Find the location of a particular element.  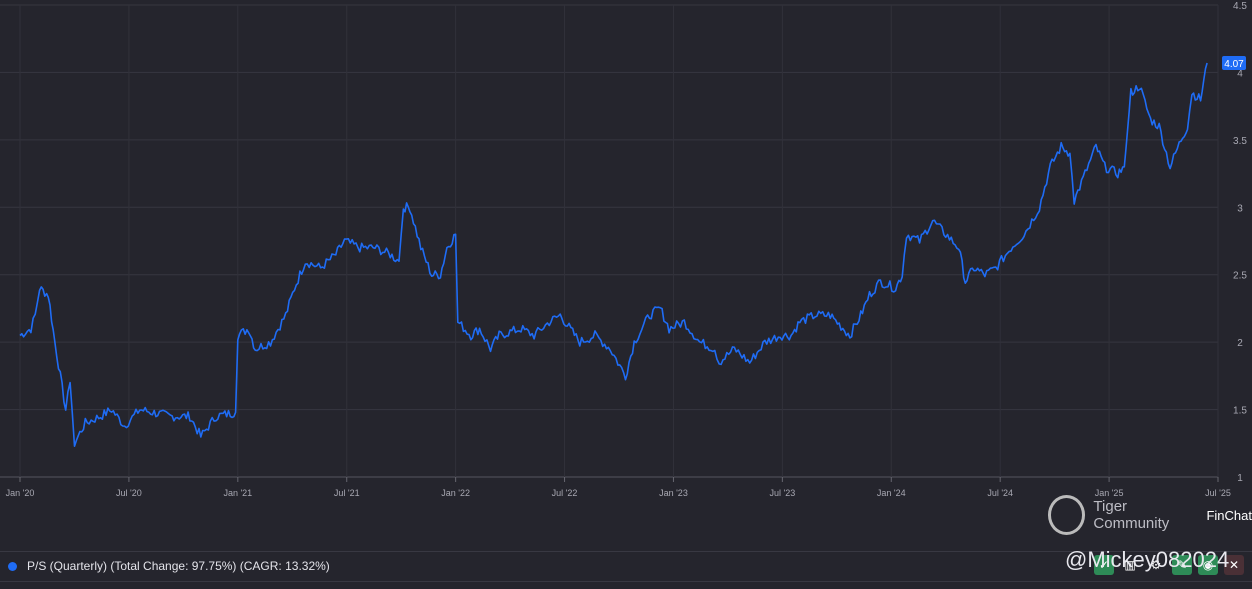

watermark: Tiger Community FinChat is located at coordinates (1150, 515).